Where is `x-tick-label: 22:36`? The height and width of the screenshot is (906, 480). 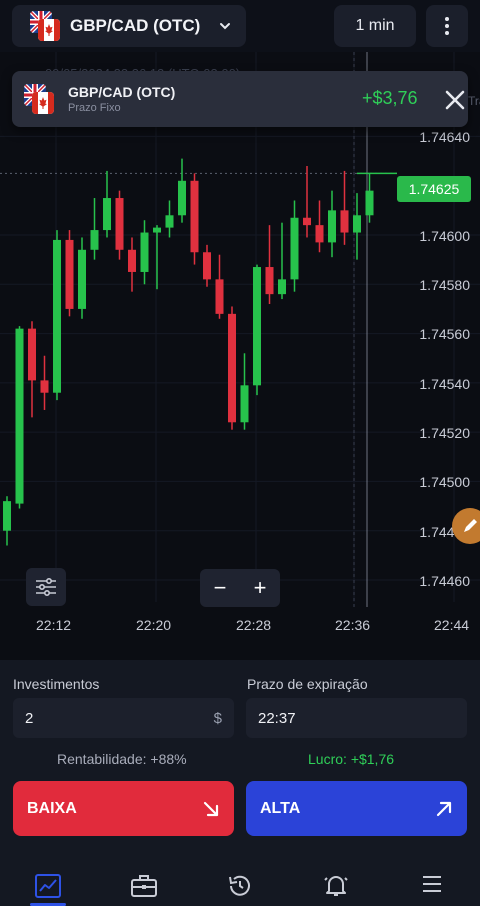 x-tick-label: 22:36 is located at coordinates (353, 625).